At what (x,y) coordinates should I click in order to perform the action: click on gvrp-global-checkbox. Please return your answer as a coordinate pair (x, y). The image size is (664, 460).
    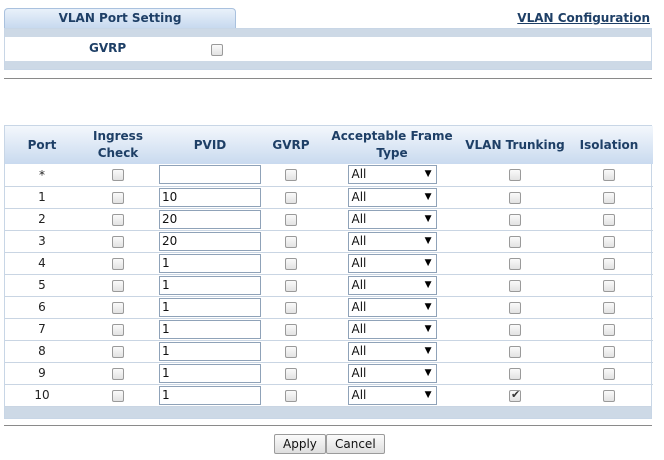
    Looking at the image, I should click on (217, 49).